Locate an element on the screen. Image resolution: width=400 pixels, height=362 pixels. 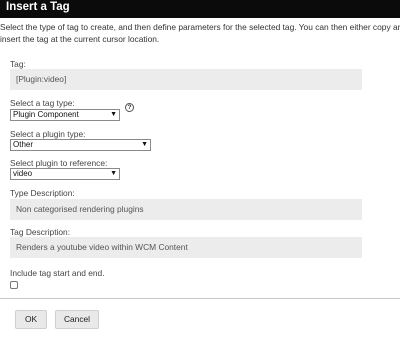
dialog-title-bar: Insert a Tag is located at coordinates (200, 9).